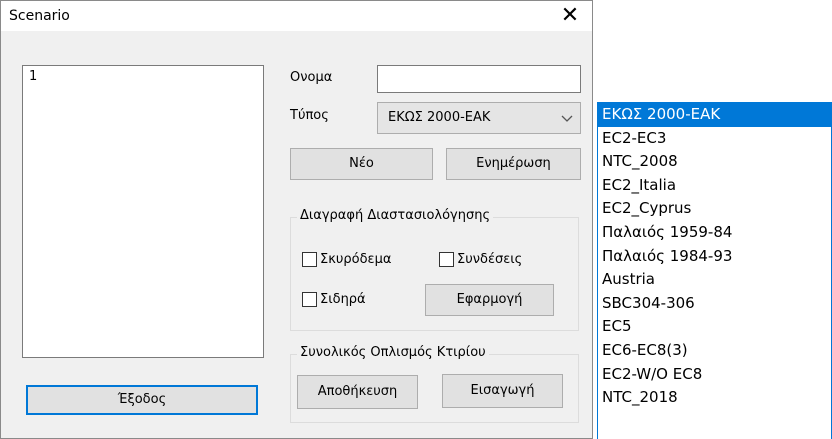  Describe the element at coordinates (714, 304) in the screenshot. I see `dropdown-option-sbc304-306: SBC304-306` at that location.